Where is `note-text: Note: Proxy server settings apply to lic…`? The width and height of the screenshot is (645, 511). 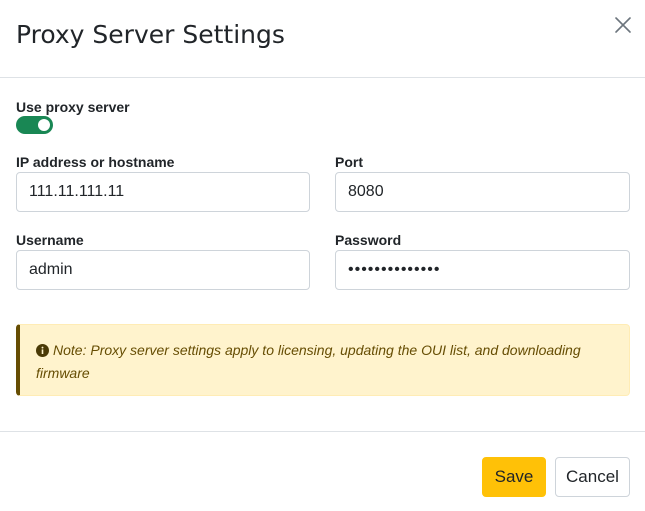 note-text: Note: Proxy server settings apply to lic… is located at coordinates (308, 361).